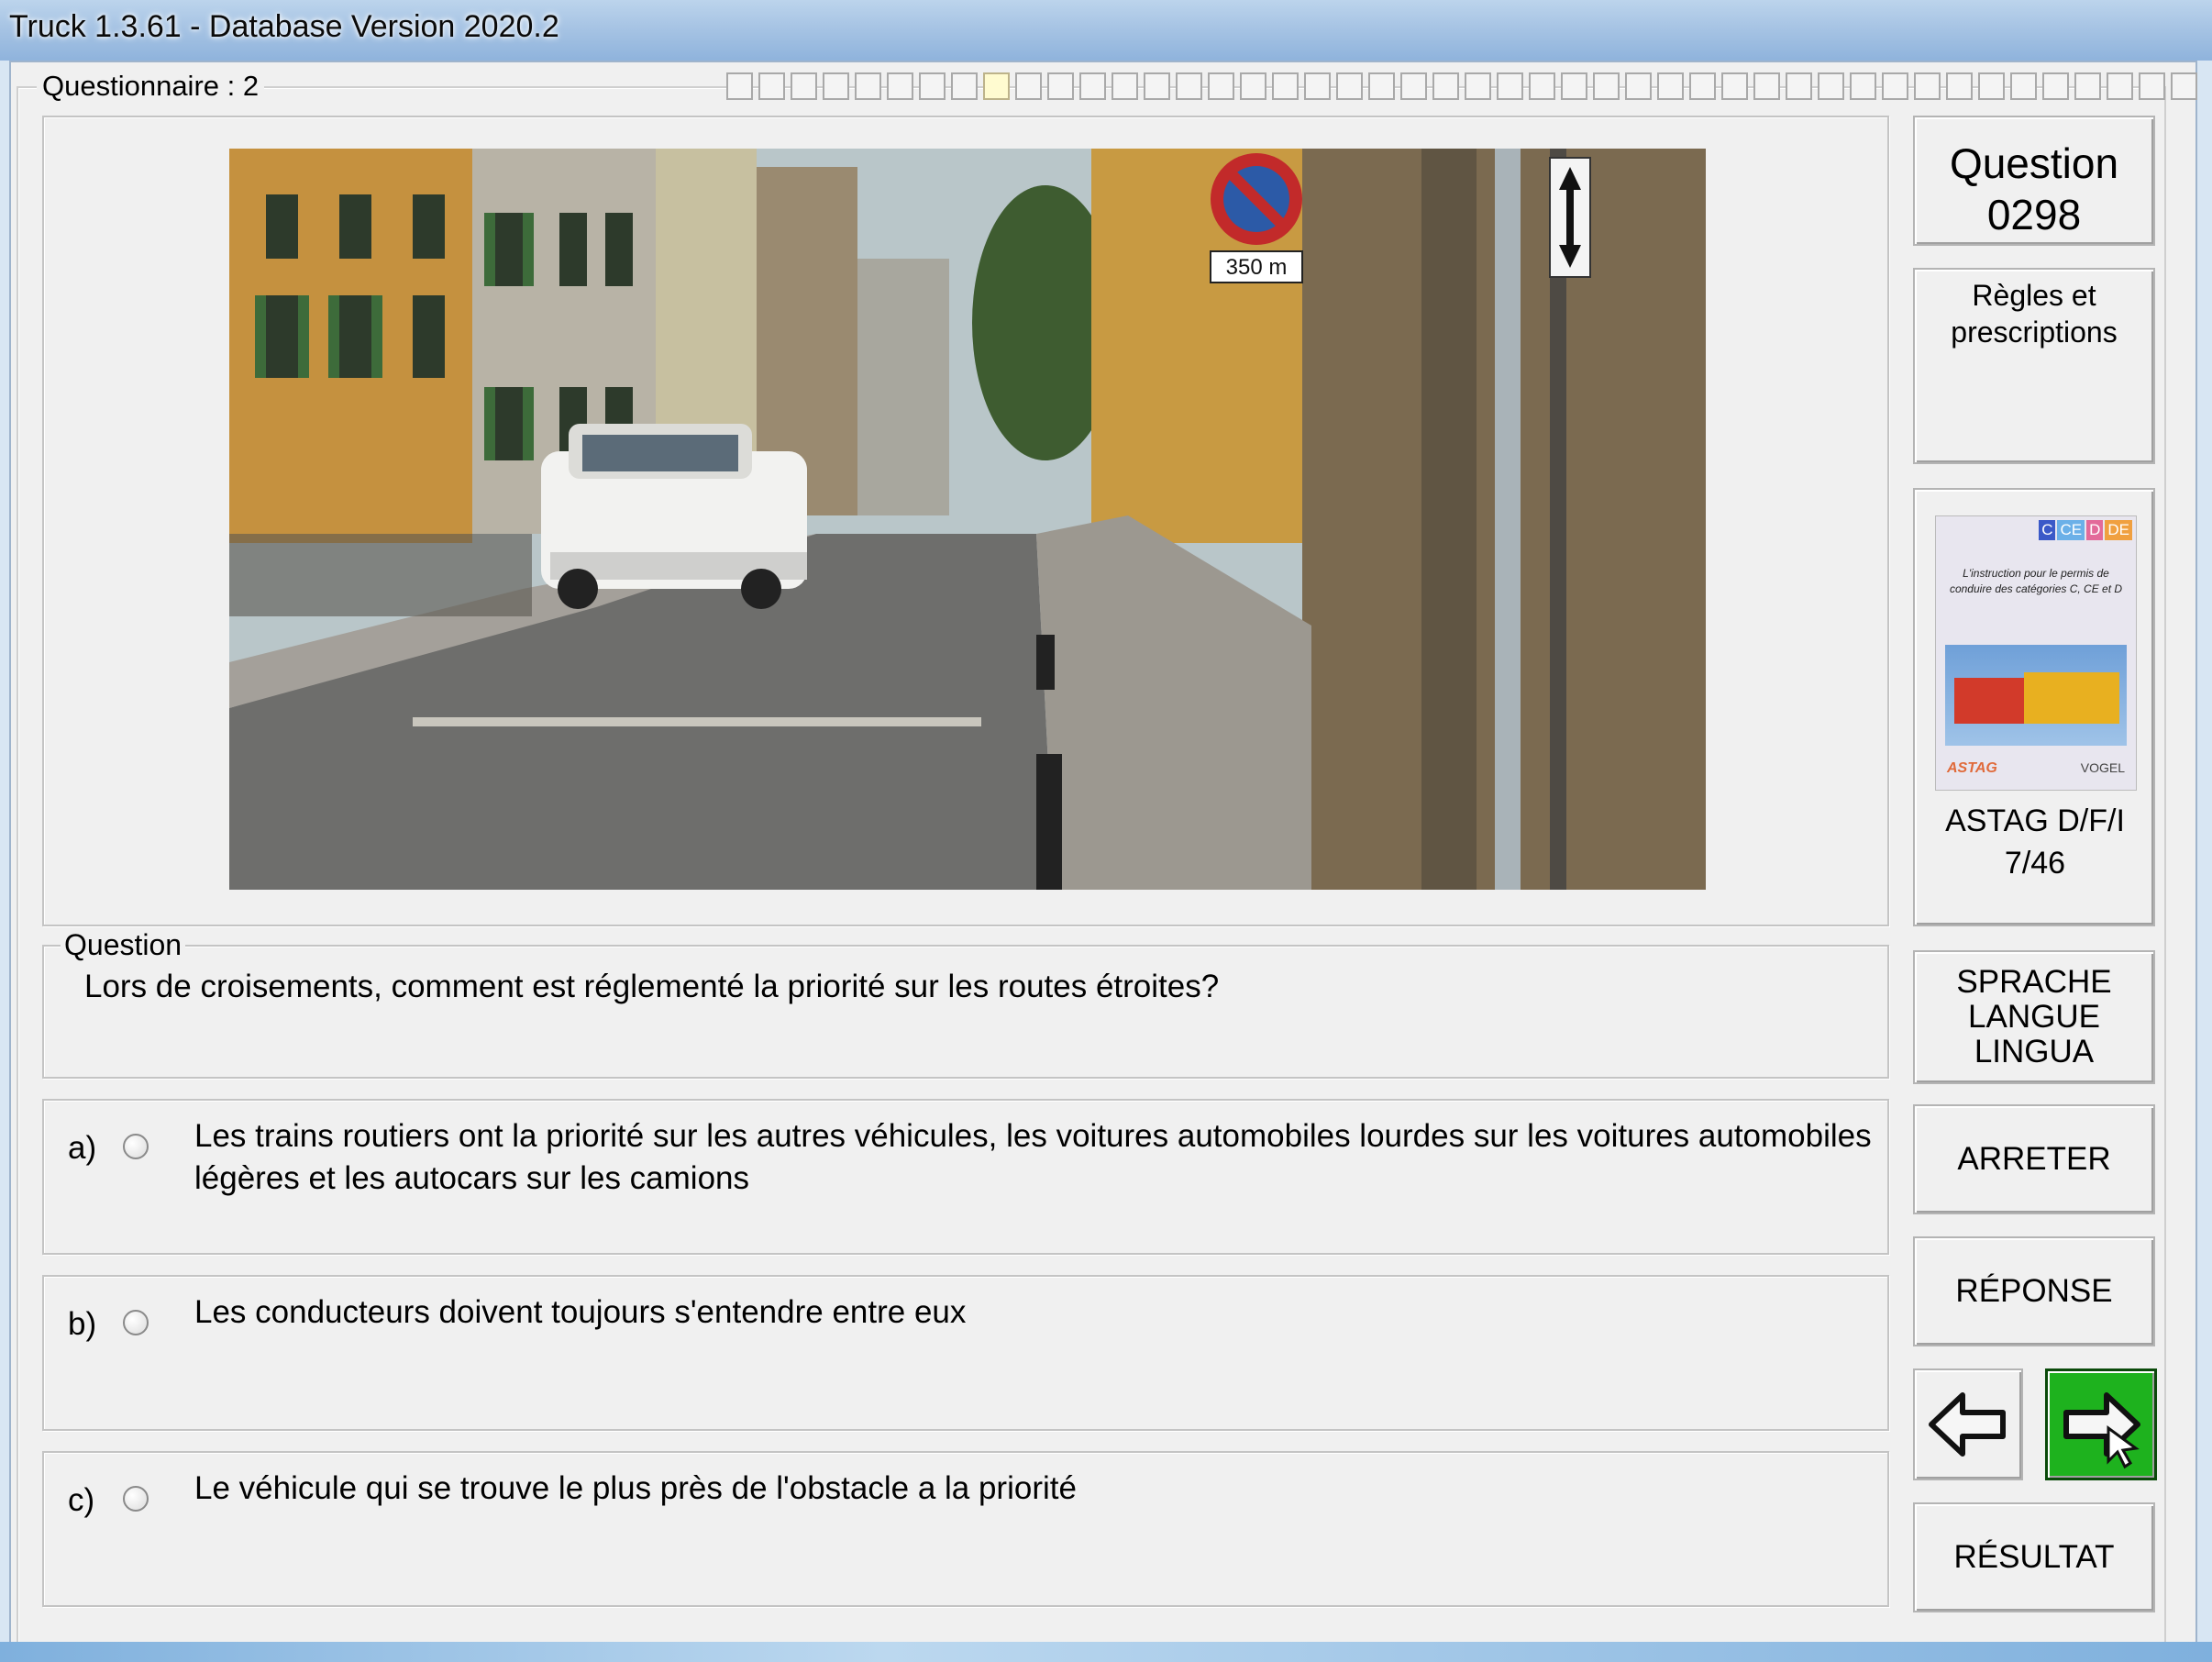 This screenshot has width=2212, height=1662. Describe the element at coordinates (2034, 366) in the screenshot. I see `category-box: Règles et prescriptions` at that location.